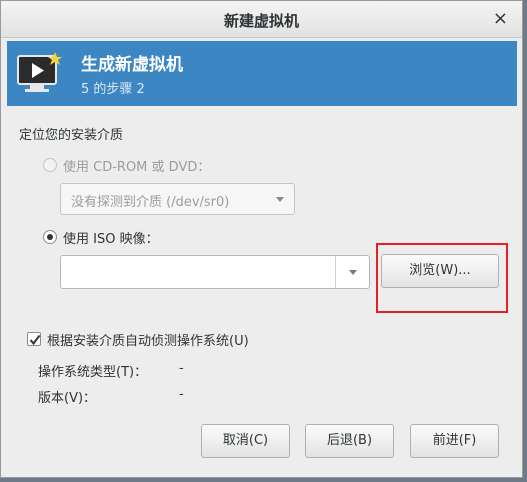 The image size is (527, 482). I want to click on iso-path-combo, so click(215, 272).